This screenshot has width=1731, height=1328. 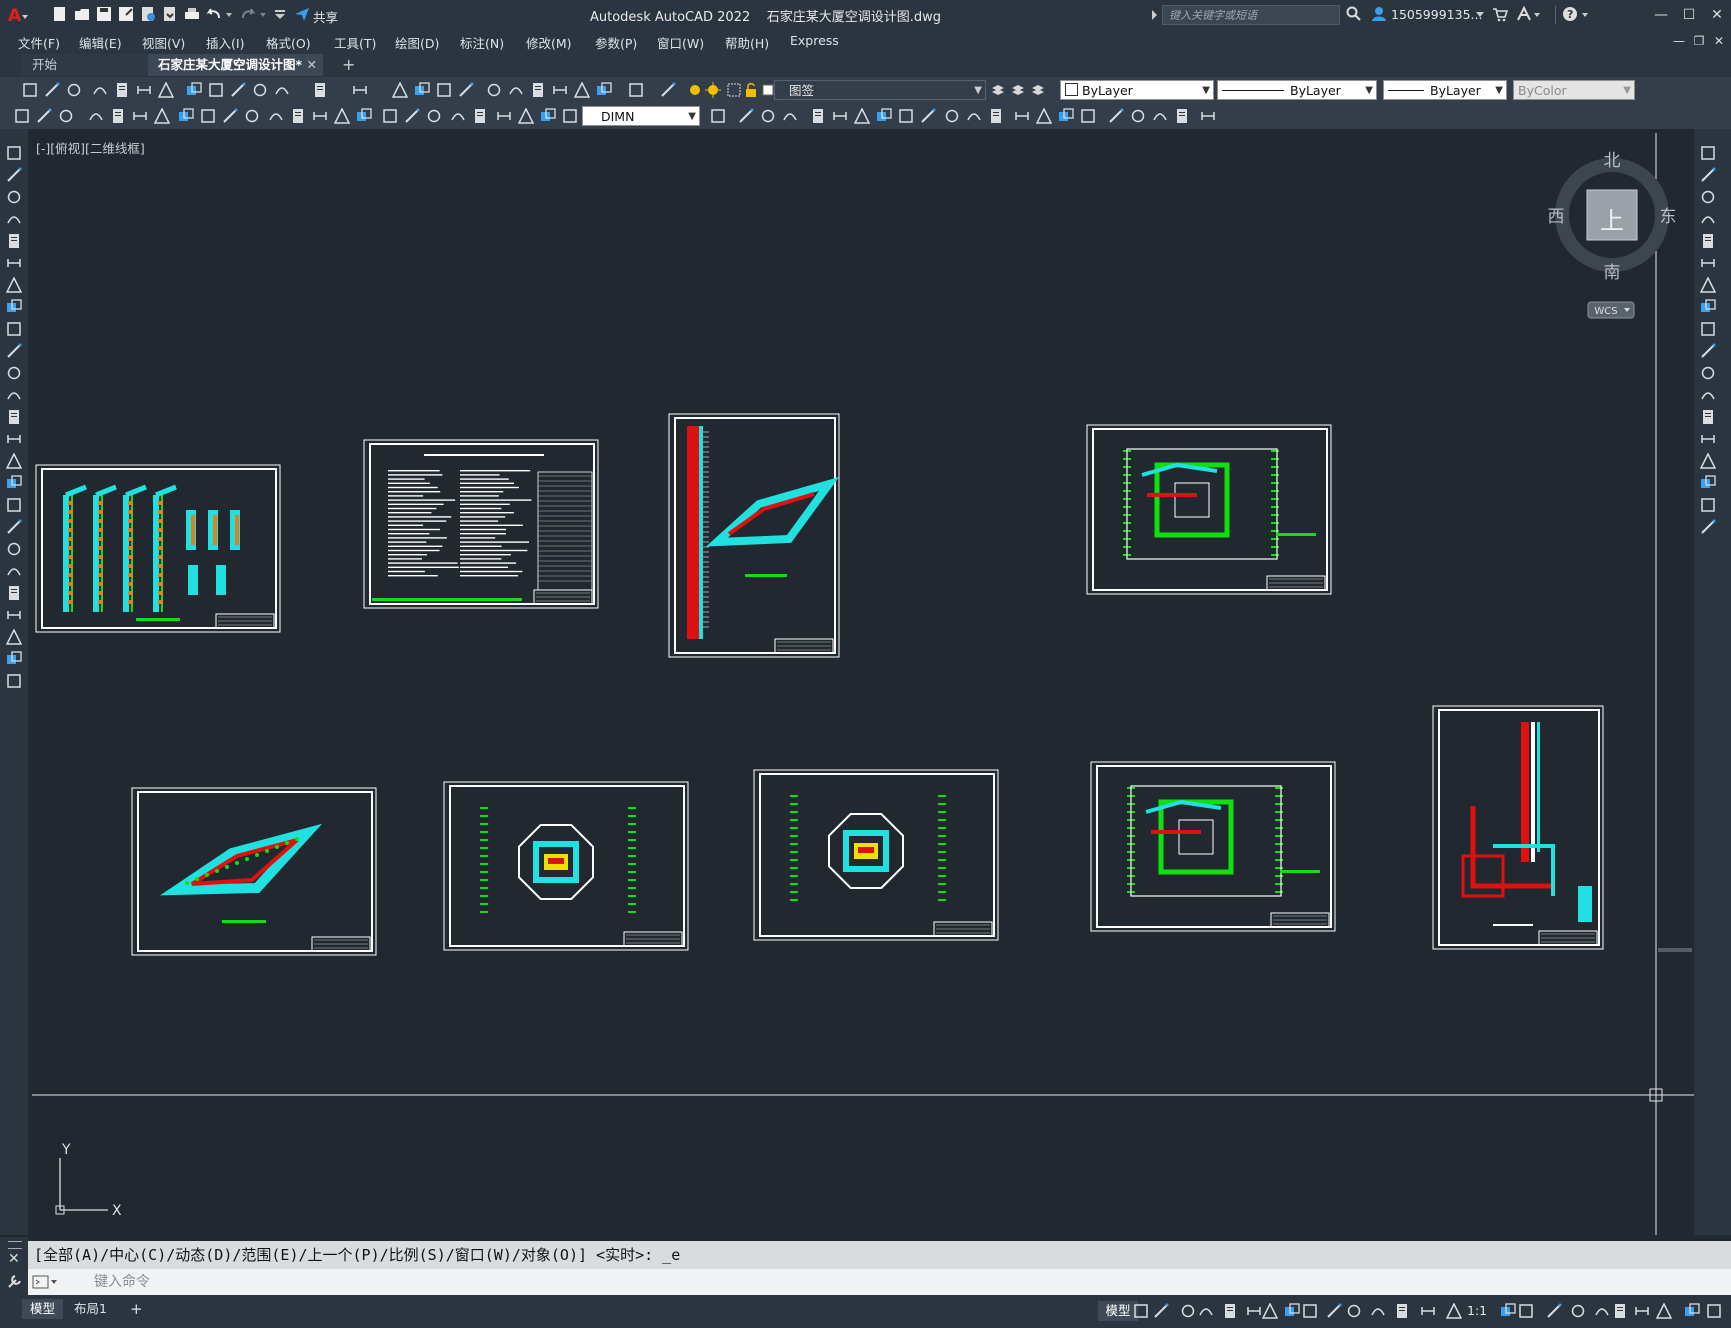 I want to click on command-input: 键入命令, so click(x=122, y=1282).